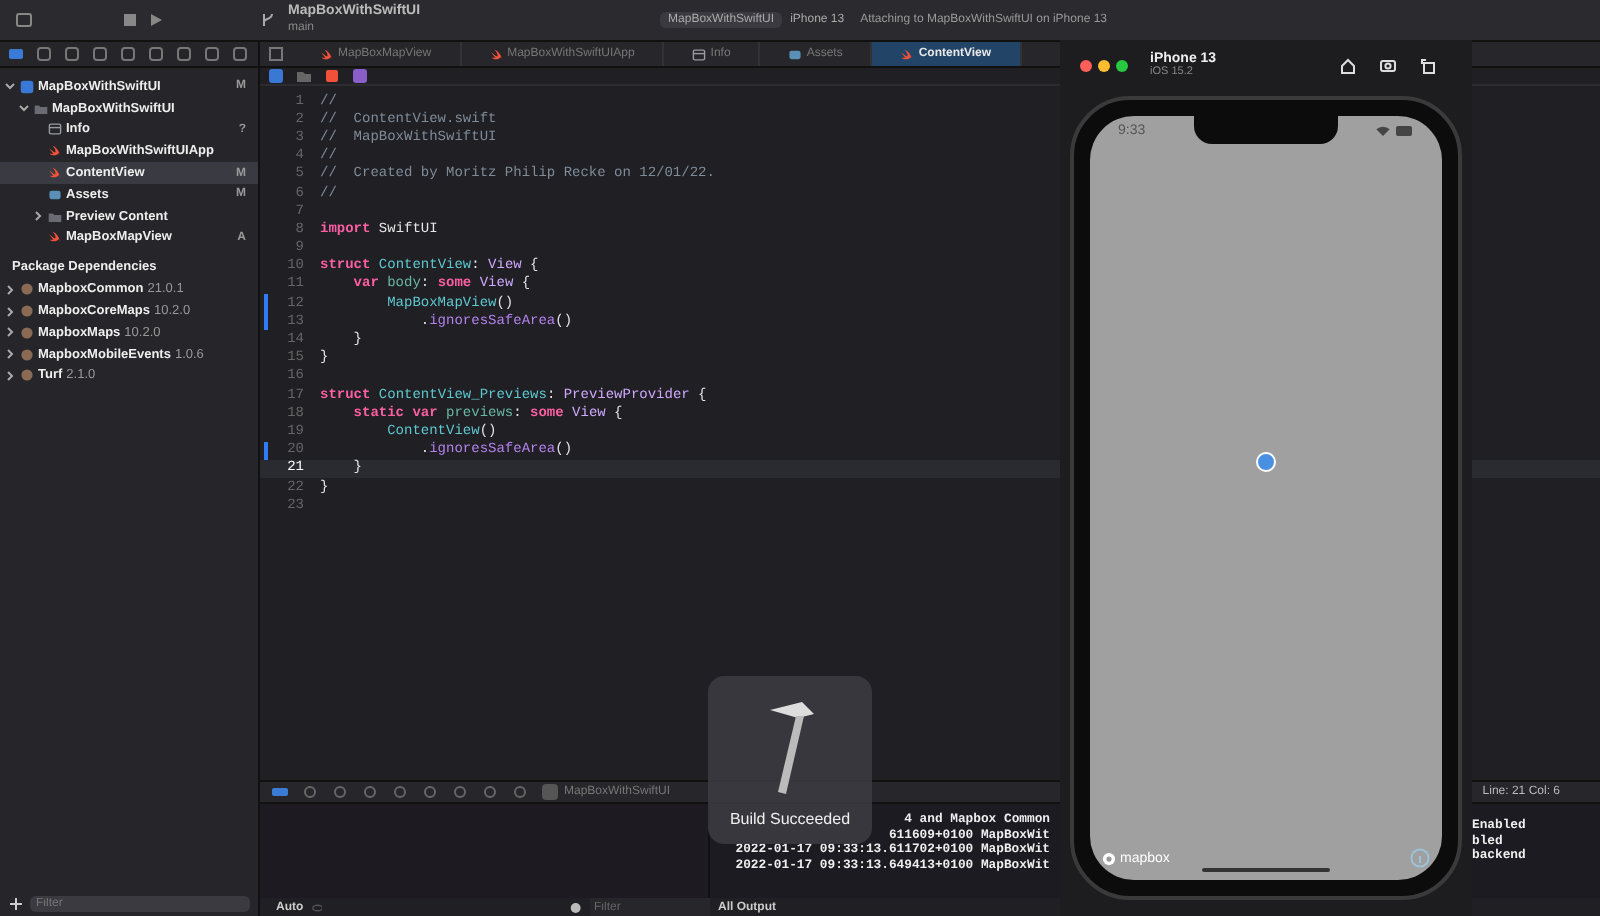 This screenshot has height=916, width=1600. What do you see at coordinates (1405, 130) in the screenshot?
I see `battery-icon` at bounding box center [1405, 130].